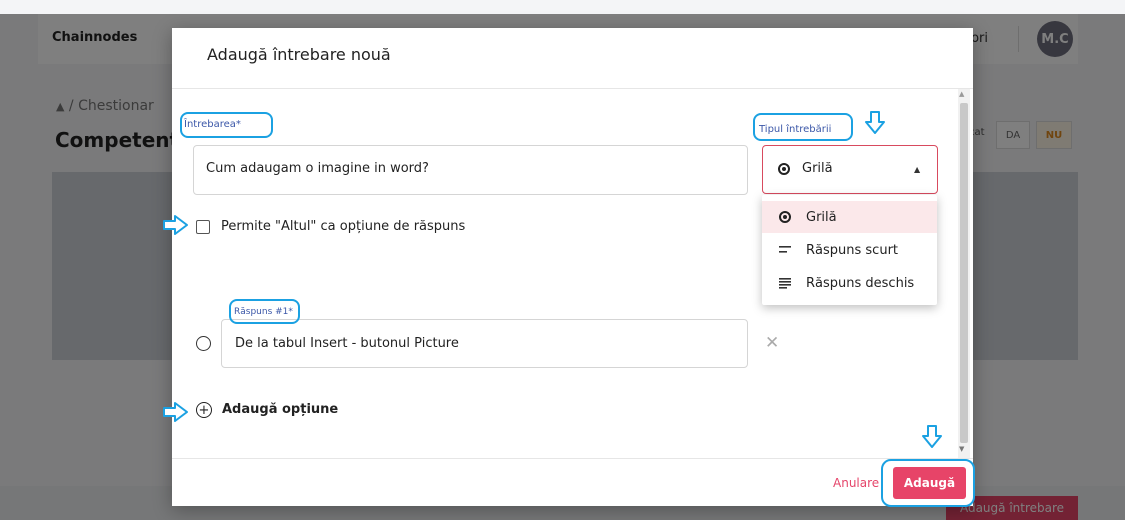 The width and height of the screenshot is (1125, 520). I want to click on caret-up-icon: ▲, so click(917, 169).